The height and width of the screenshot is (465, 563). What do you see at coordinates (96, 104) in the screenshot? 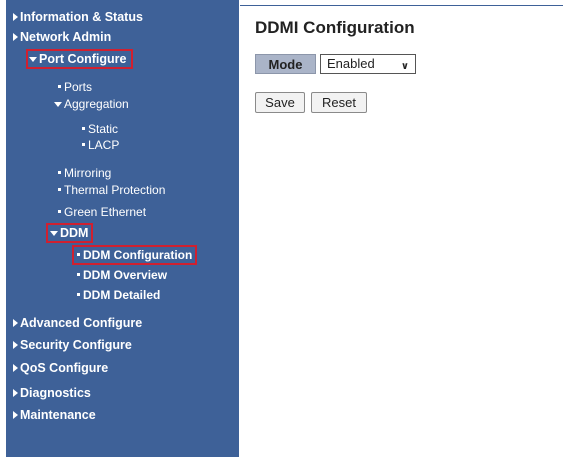
I see `sidebar-item-label: Aggregation` at bounding box center [96, 104].